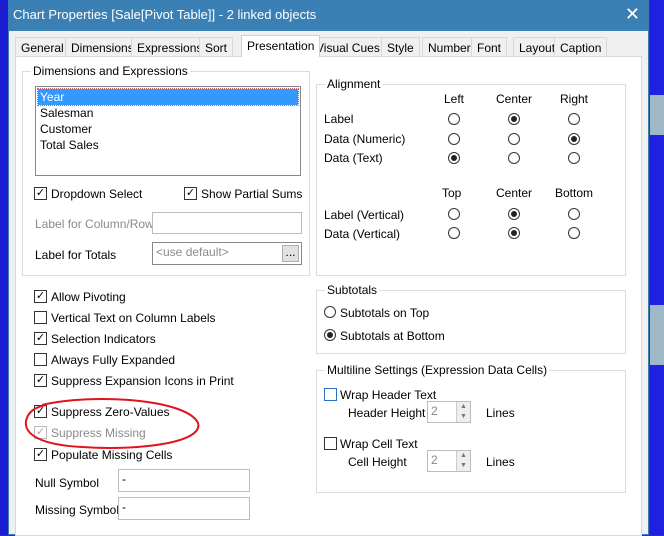  What do you see at coordinates (365, 139) in the screenshot?
I see `row-data-numeric: Data (Numeric)` at bounding box center [365, 139].